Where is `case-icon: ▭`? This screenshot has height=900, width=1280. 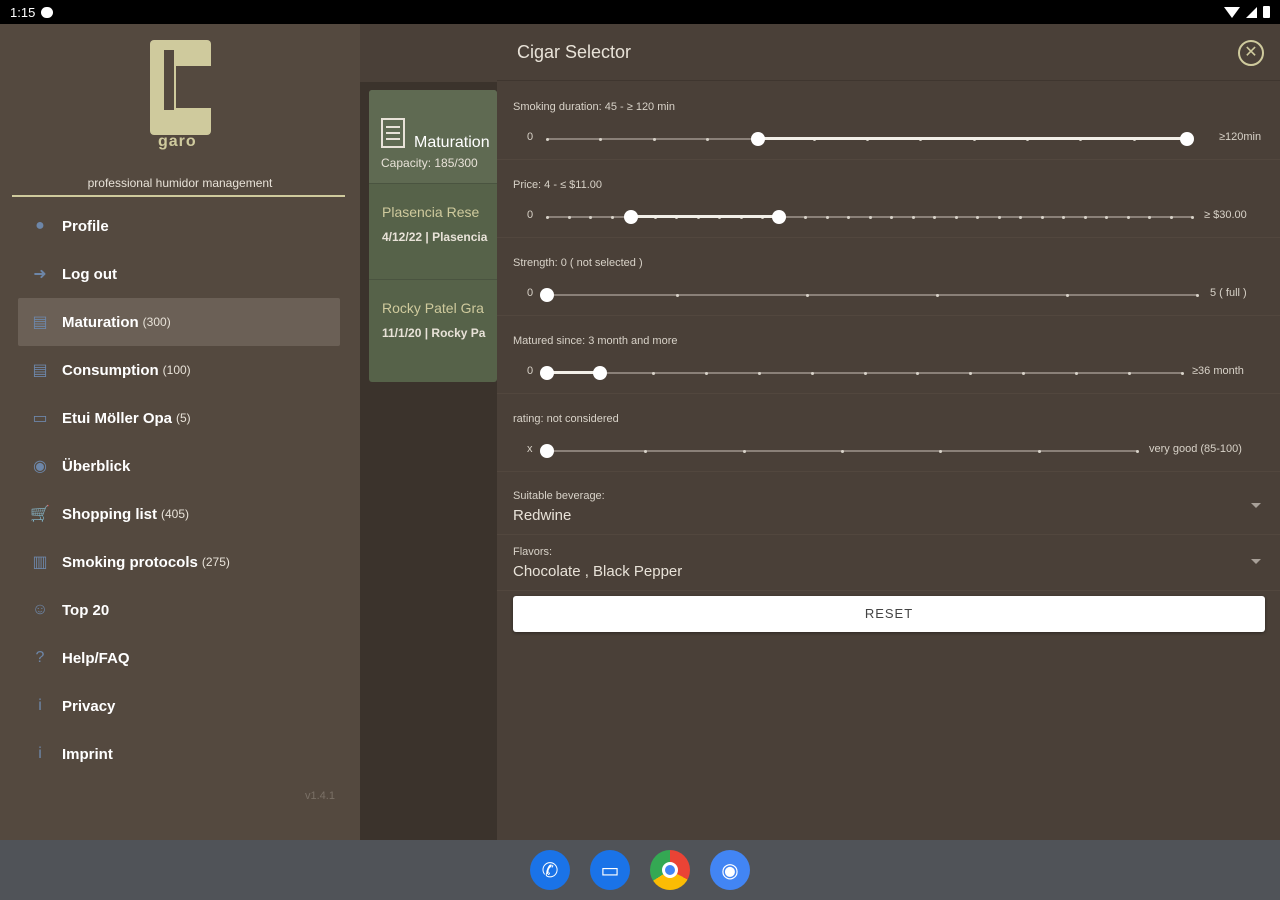 case-icon: ▭ is located at coordinates (40, 418).